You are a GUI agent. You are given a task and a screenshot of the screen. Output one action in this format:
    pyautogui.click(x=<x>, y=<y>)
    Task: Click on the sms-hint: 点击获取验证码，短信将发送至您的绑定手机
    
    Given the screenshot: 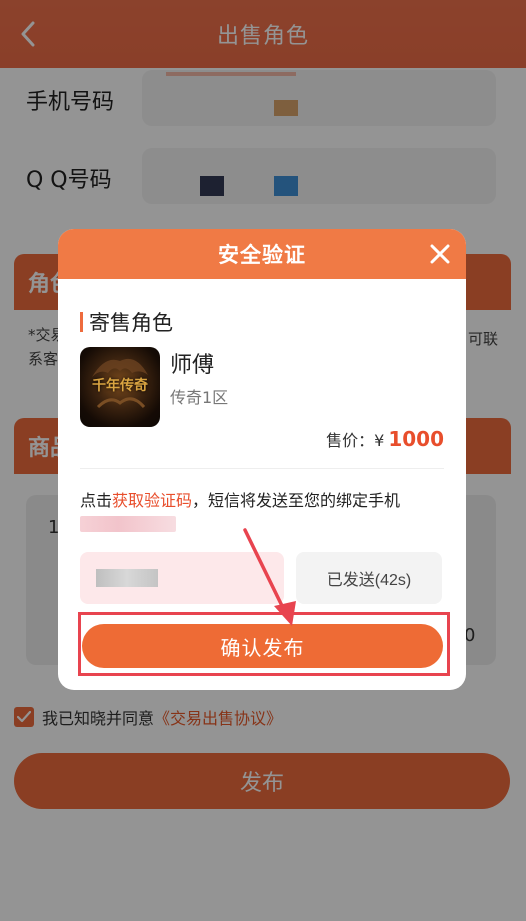 What is the action you would take?
    pyautogui.click(x=240, y=499)
    